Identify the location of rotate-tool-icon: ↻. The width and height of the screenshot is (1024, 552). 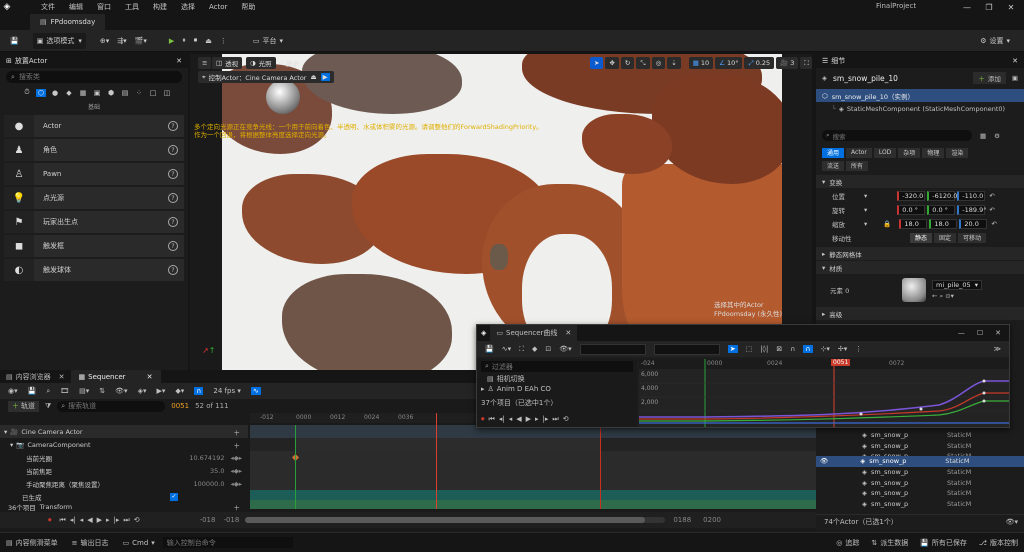
(627, 63).